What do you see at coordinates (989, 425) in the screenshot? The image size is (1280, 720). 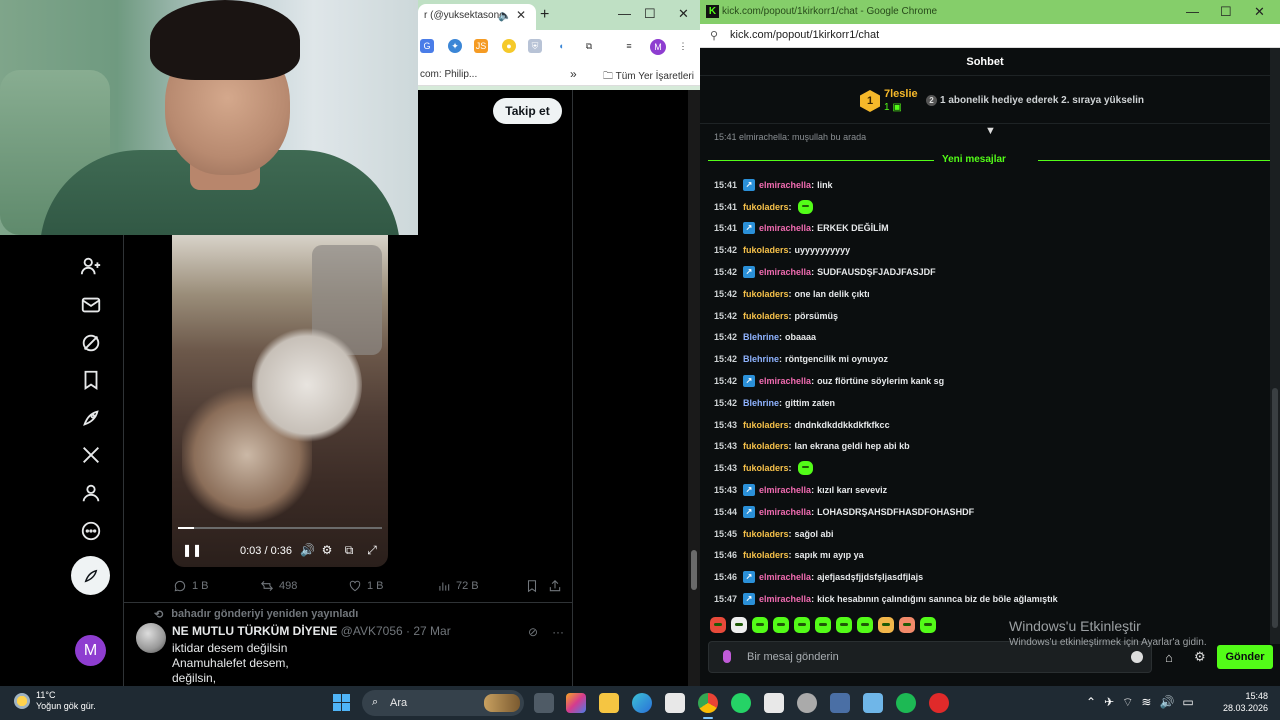 I see `chat-message: 15:43 fukoladers: dndnkdkddkkdkfkfkcc` at bounding box center [989, 425].